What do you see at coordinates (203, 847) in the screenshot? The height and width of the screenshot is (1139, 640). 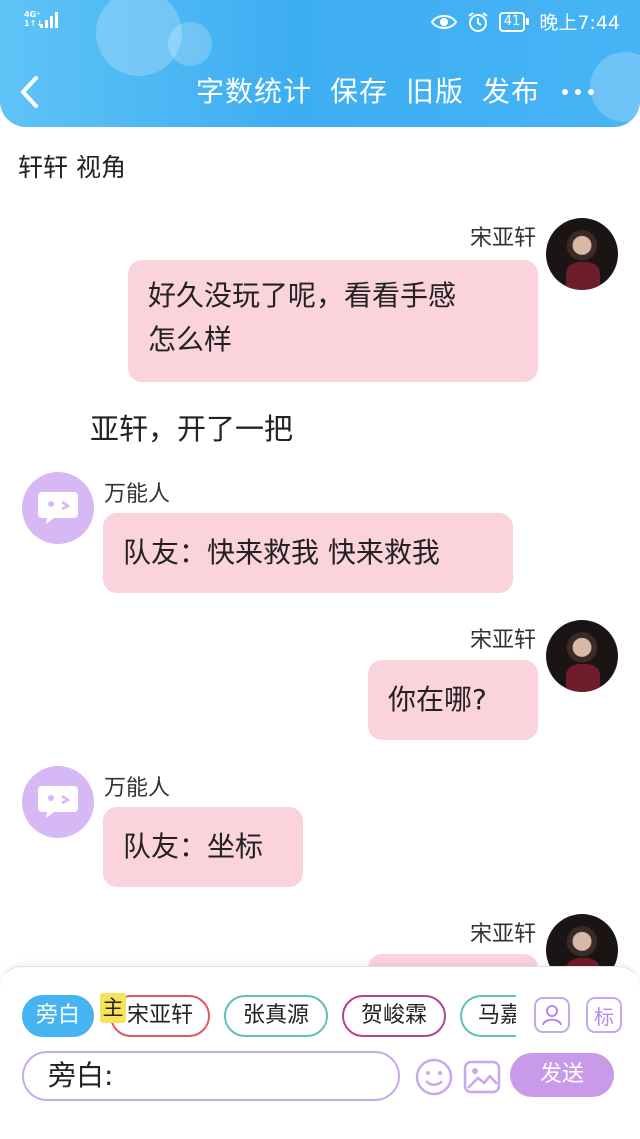 I see `message-bubble: 队友：坐标` at bounding box center [203, 847].